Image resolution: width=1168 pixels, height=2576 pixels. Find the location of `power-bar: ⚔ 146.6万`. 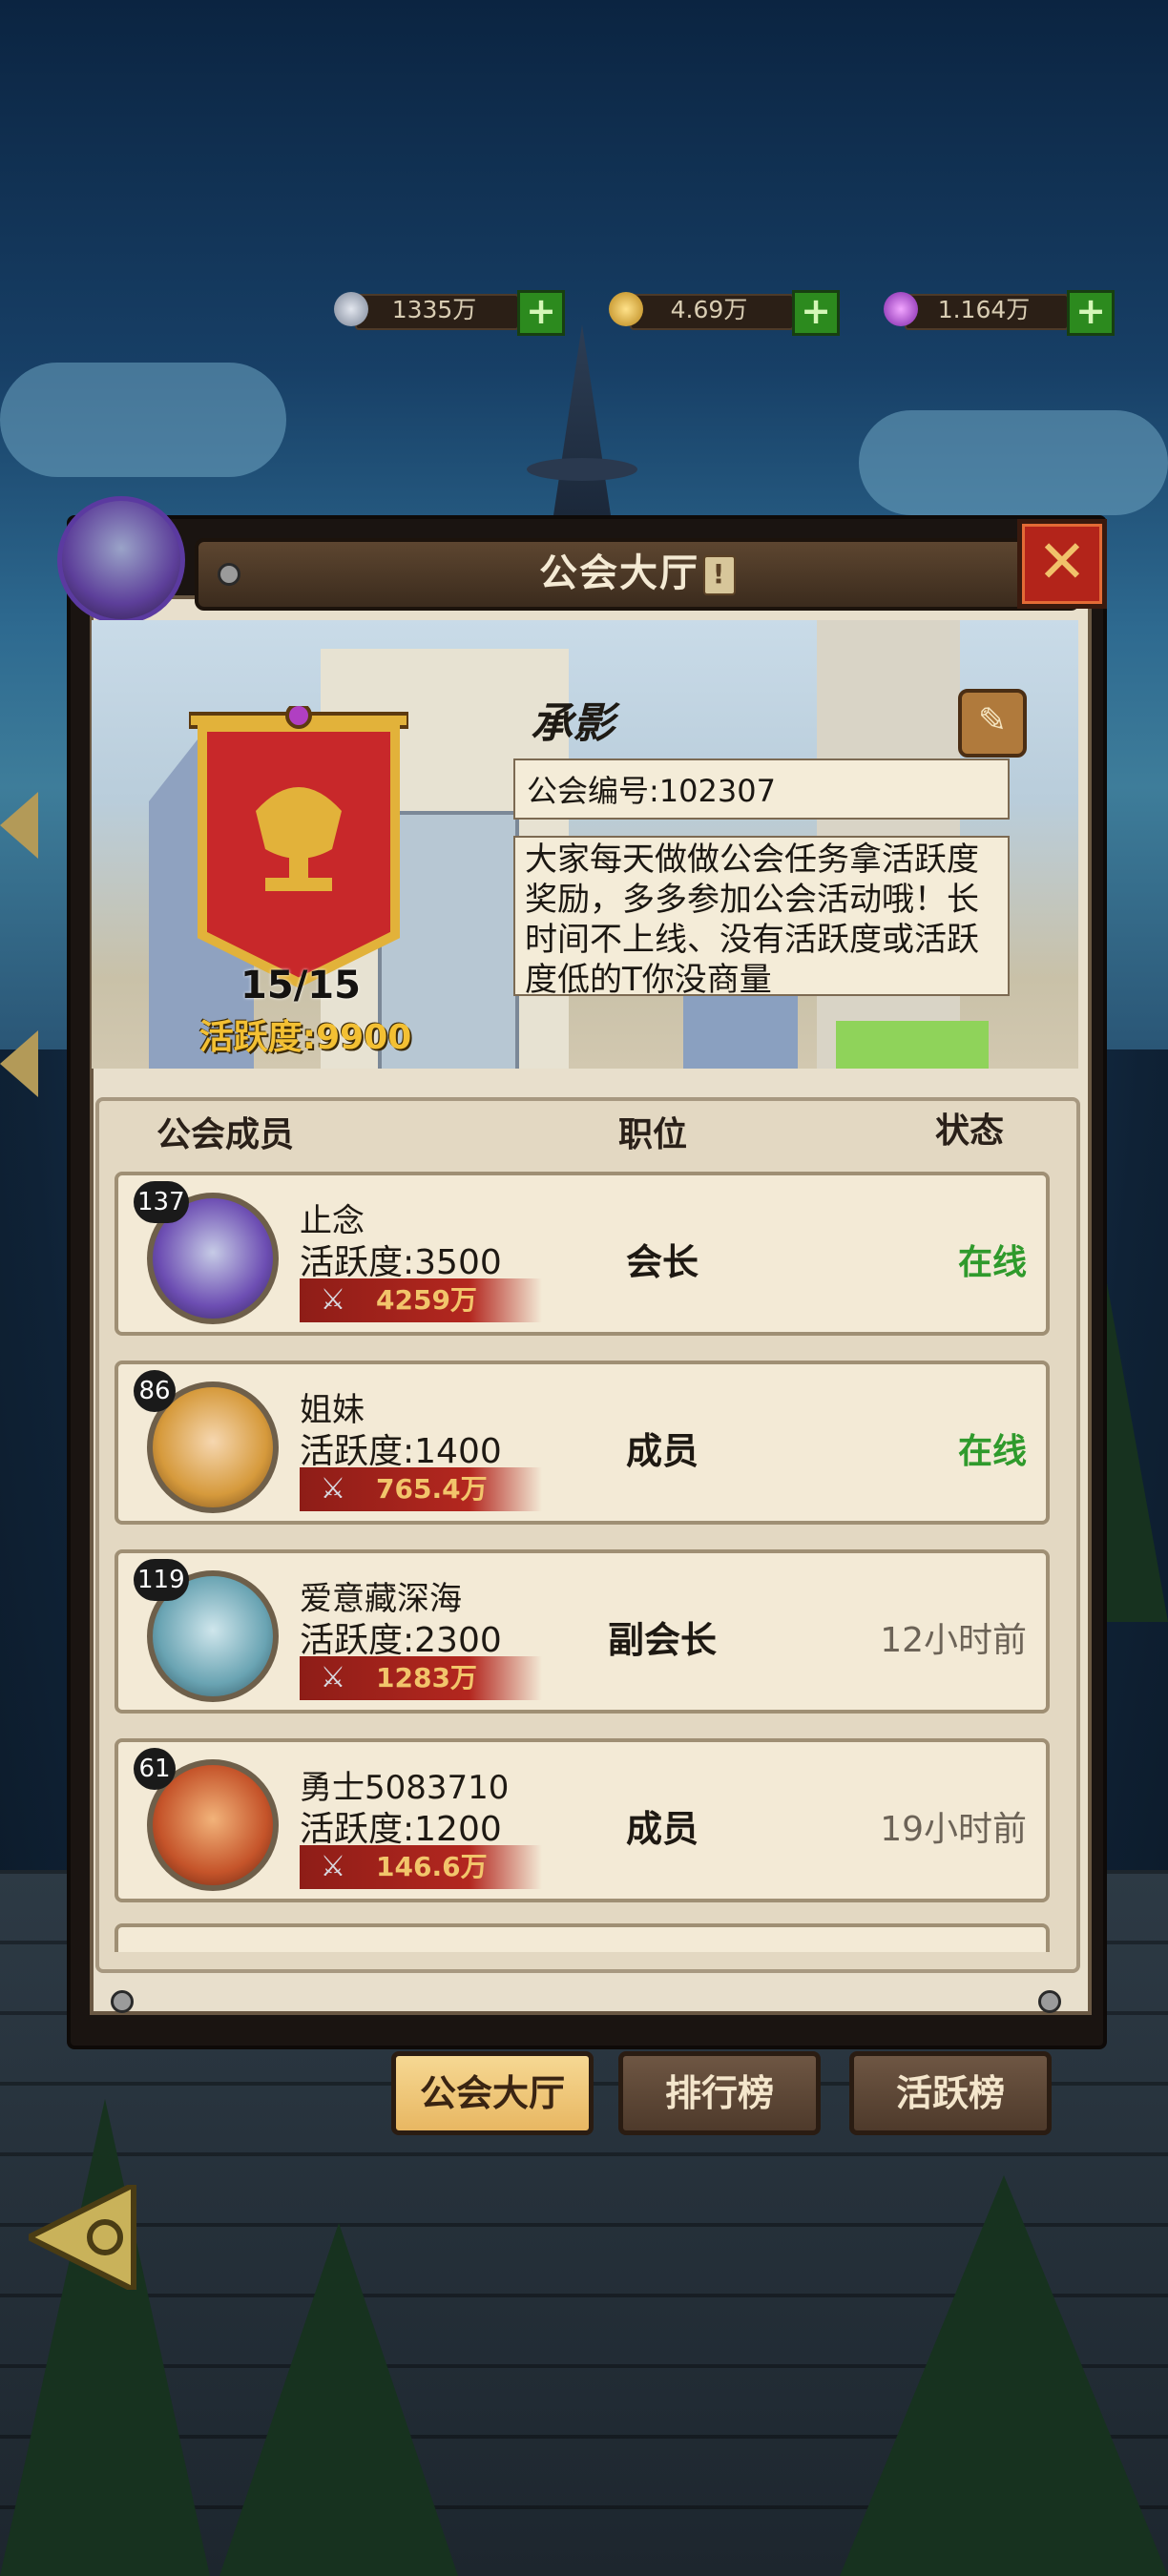

power-bar: ⚔ 146.6万 is located at coordinates (421, 1867).